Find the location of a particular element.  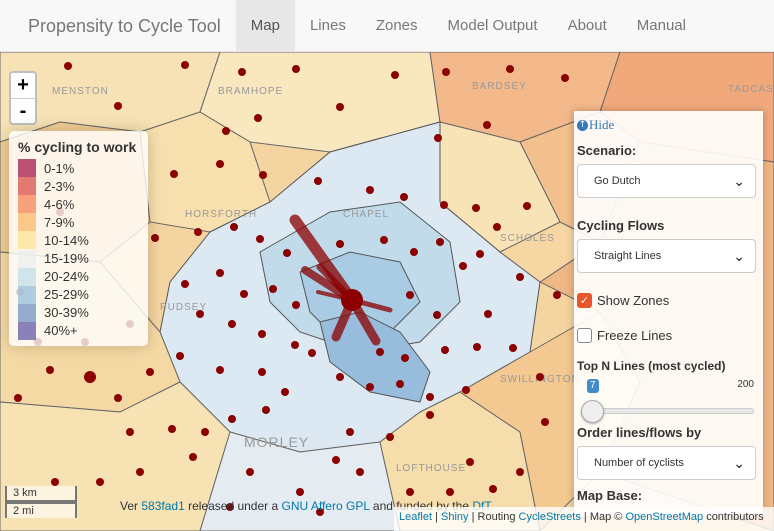

legend-item: 25-29% is located at coordinates (78, 294).